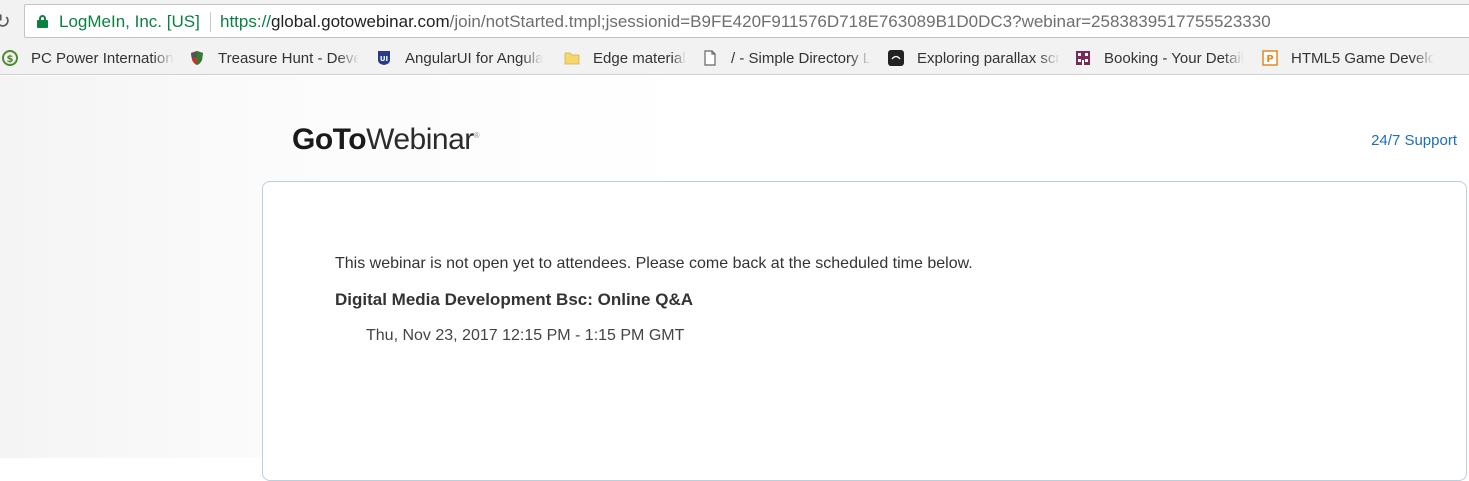 Image resolution: width=1469 pixels, height=481 pixels. Describe the element at coordinates (329, 139) in the screenshot. I see `logo-goto: GoTo` at that location.